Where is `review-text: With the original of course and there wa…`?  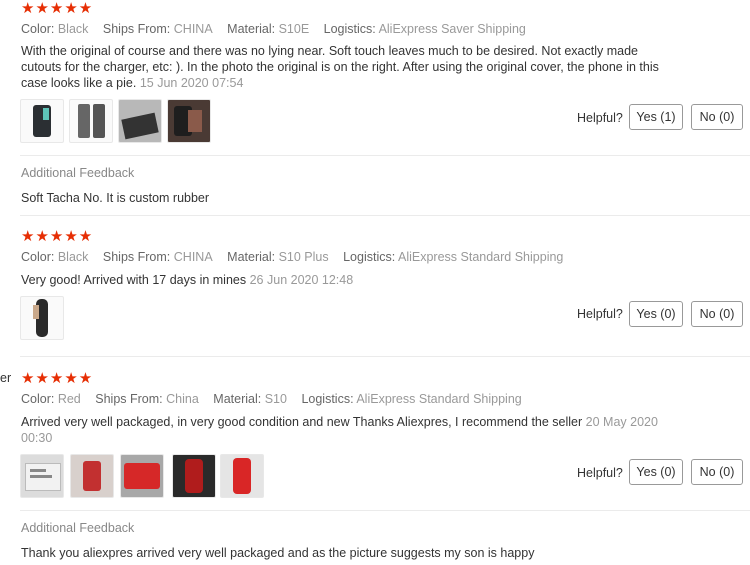 review-text: With the original of course and there wa… is located at coordinates (341, 67).